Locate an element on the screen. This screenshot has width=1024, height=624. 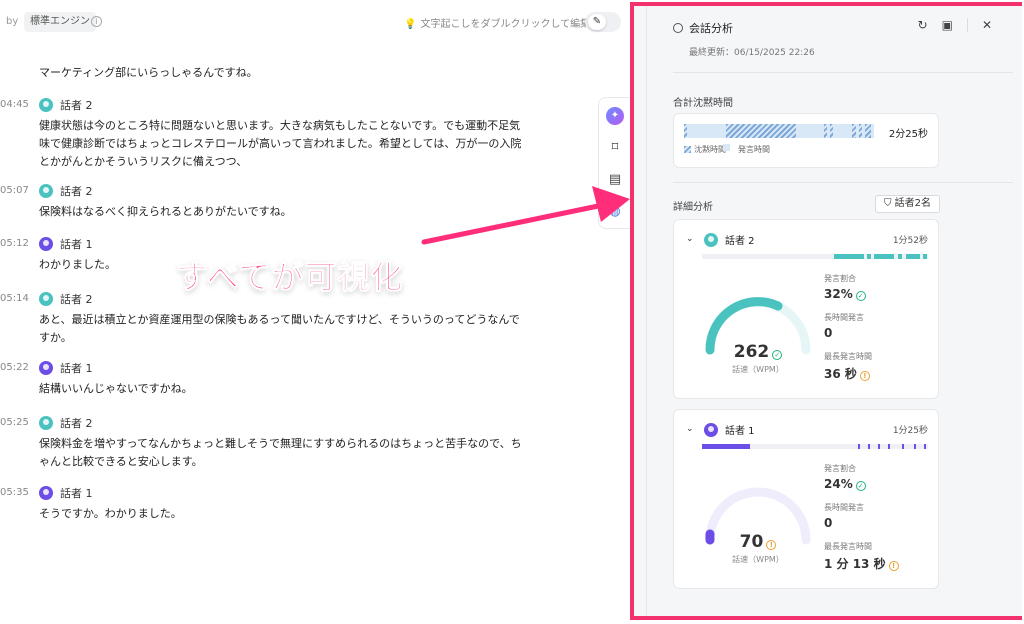
clock-icon is located at coordinates (678, 28).